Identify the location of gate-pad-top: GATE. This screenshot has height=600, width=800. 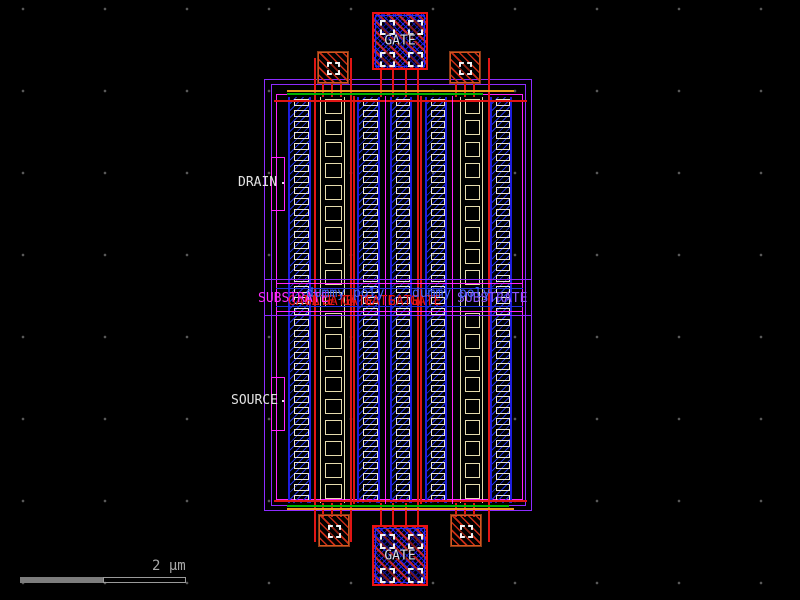
(400, 41).